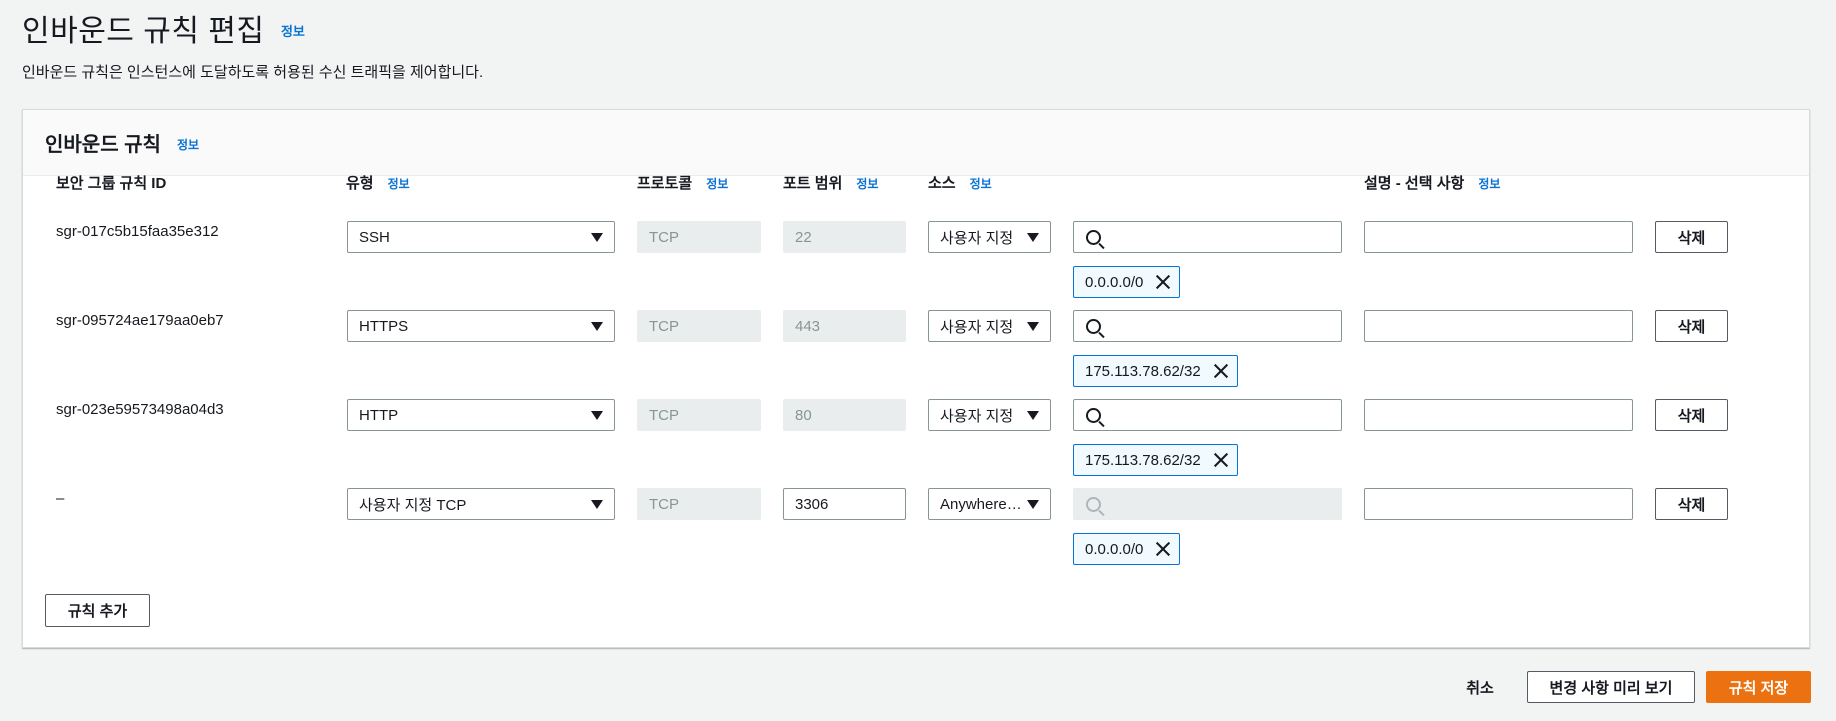  Describe the element at coordinates (188, 144) in the screenshot. I see `panel-info-link: 정보` at that location.